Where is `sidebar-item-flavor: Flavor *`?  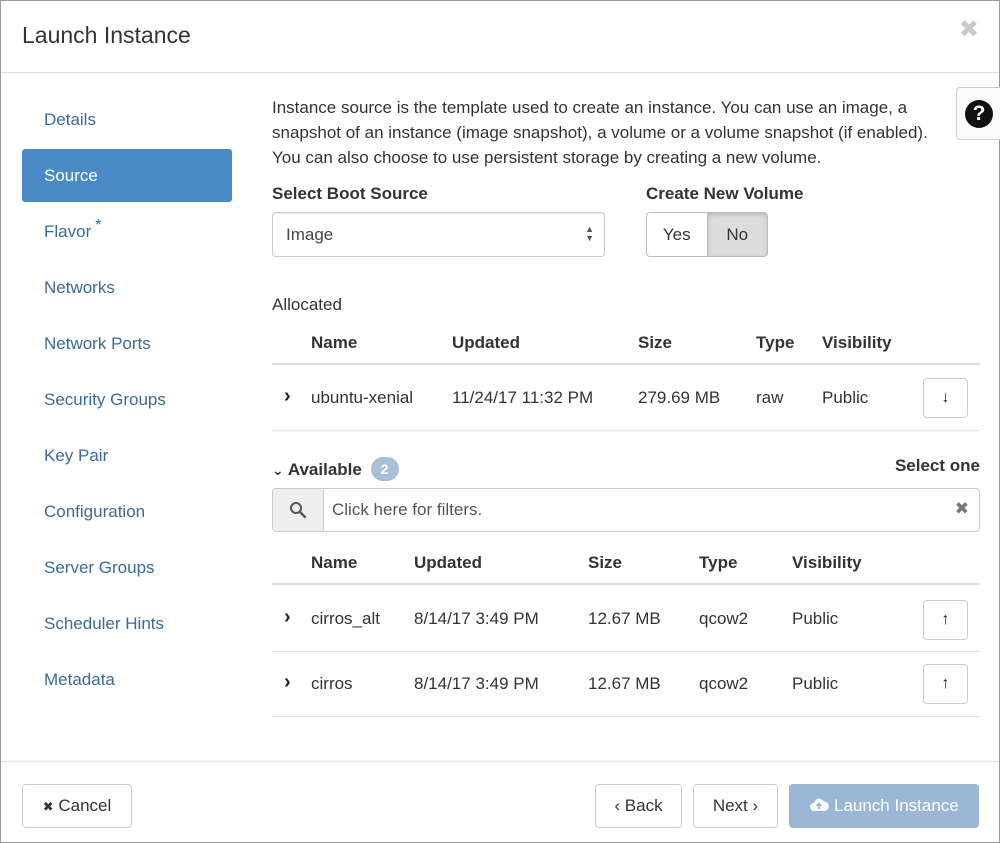 sidebar-item-flavor: Flavor * is located at coordinates (127, 231).